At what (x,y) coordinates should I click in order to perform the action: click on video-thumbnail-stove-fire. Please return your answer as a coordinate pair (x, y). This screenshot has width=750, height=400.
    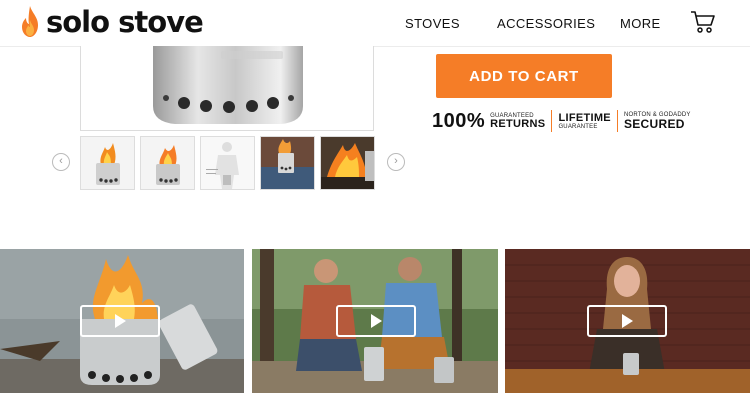
    Looking at the image, I should click on (122, 321).